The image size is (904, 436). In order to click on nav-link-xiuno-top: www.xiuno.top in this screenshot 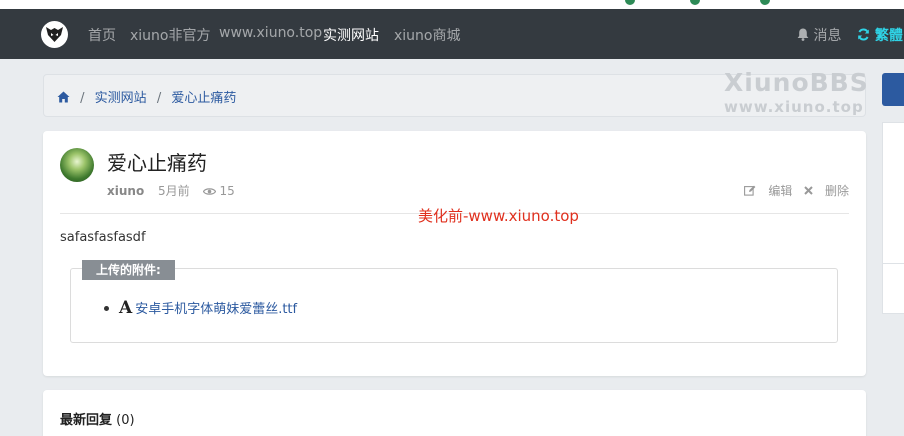, I will do `click(270, 33)`.